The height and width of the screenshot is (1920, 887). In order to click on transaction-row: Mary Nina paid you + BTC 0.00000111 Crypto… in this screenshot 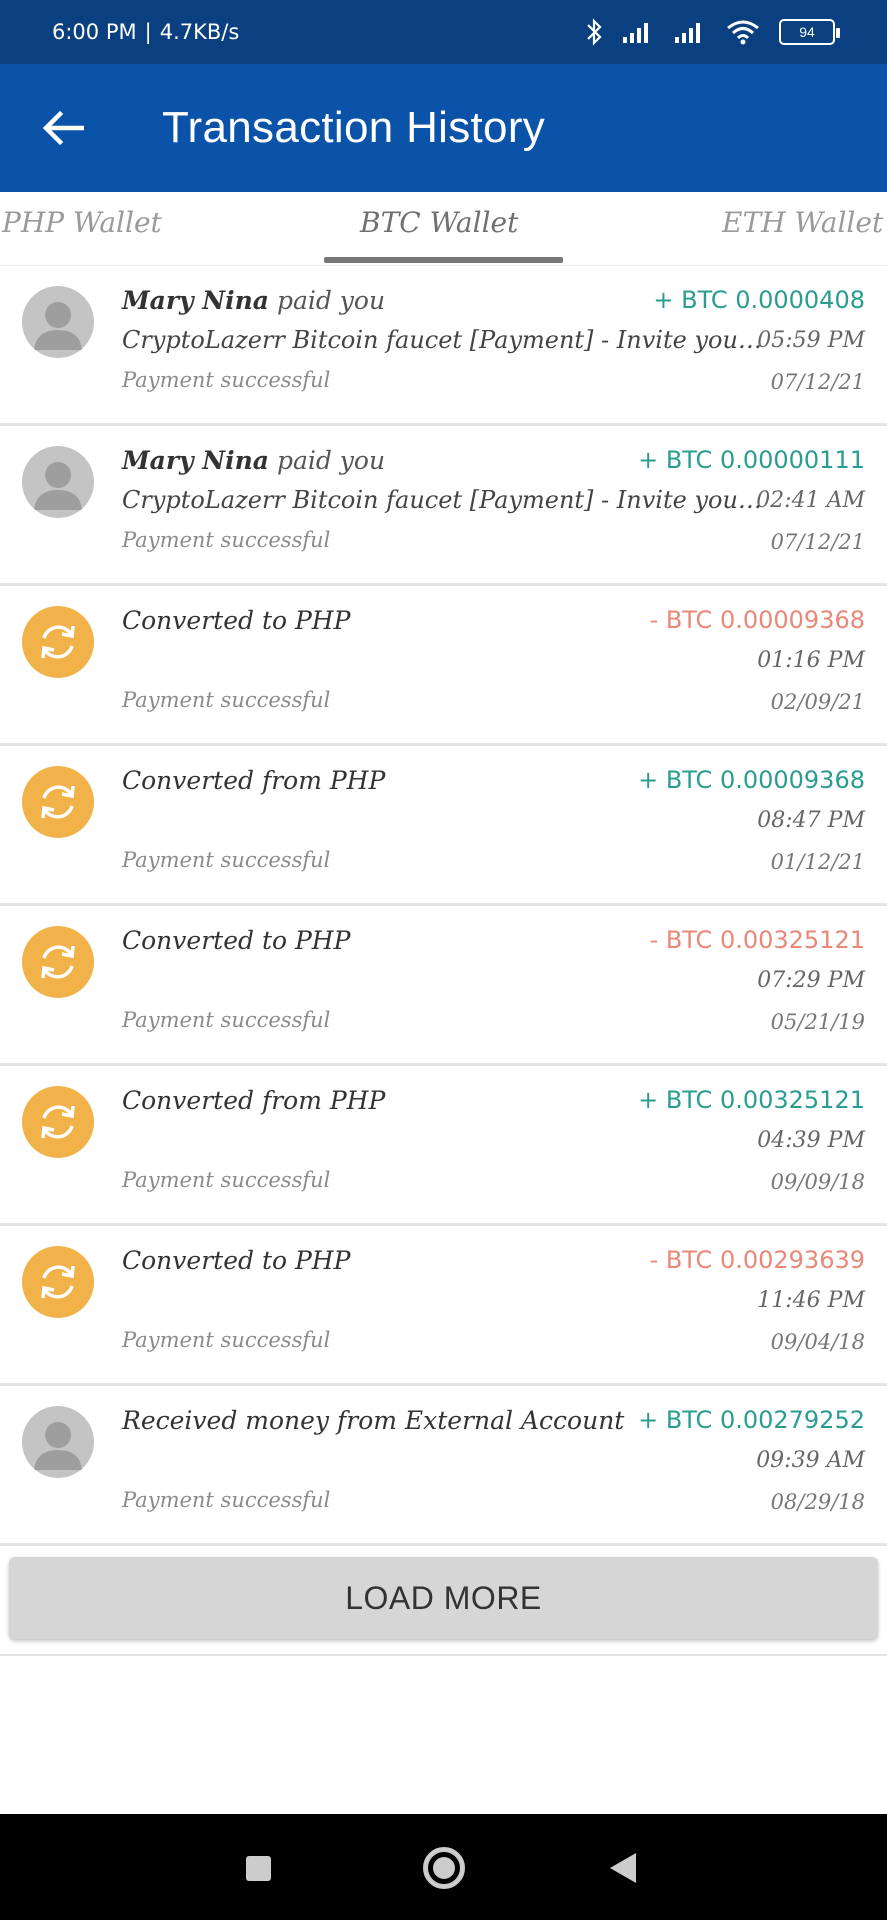, I will do `click(443, 506)`.